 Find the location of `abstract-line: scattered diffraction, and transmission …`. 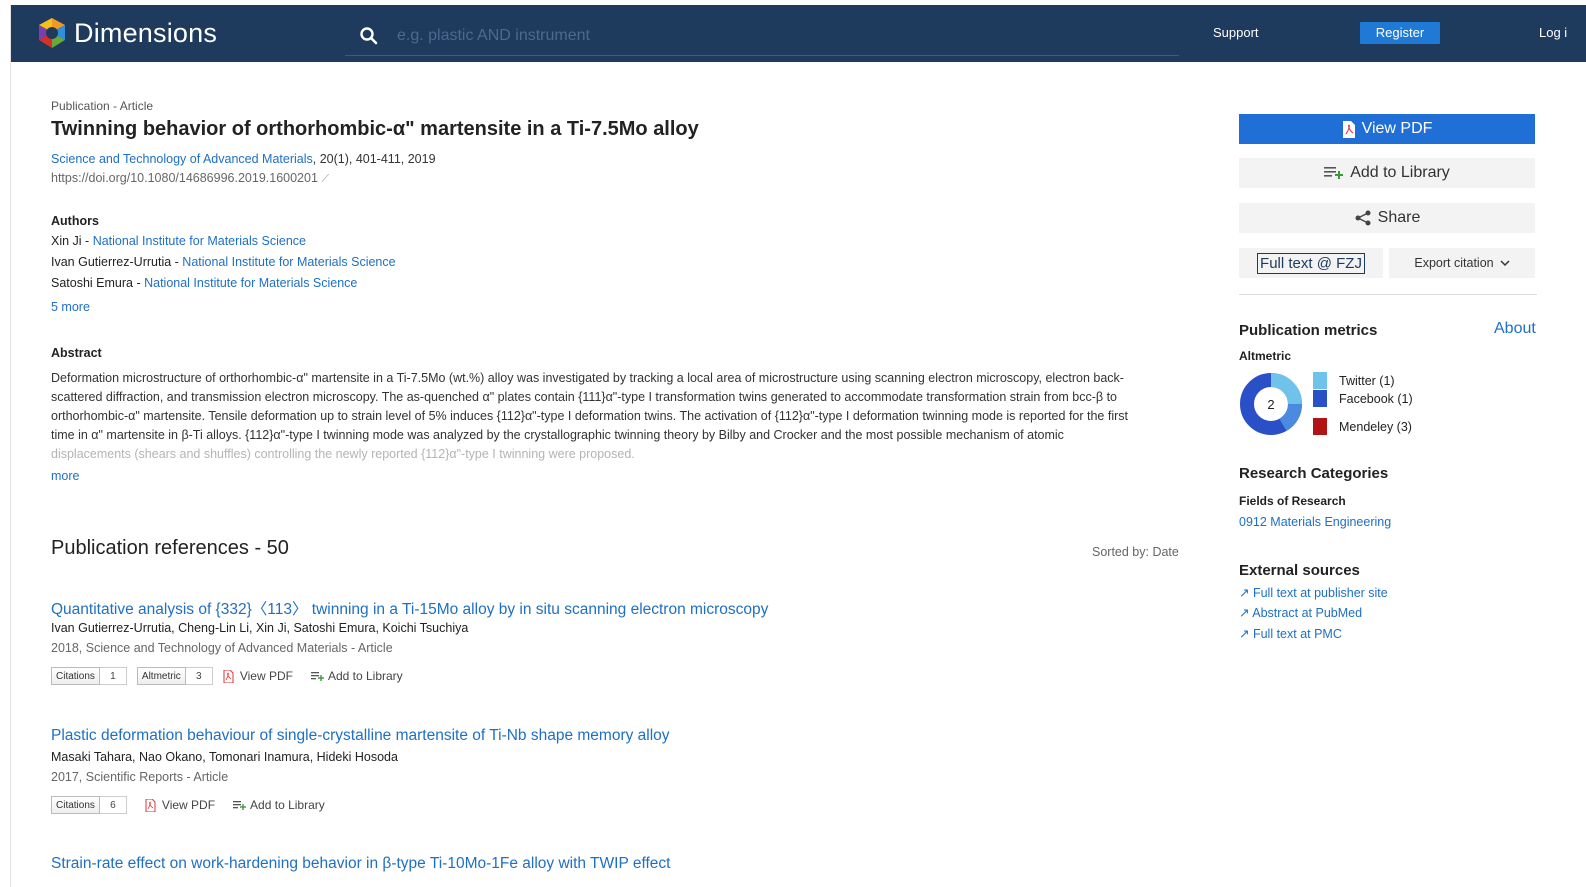

abstract-line: scattered diffraction, and transmission … is located at coordinates (584, 397).